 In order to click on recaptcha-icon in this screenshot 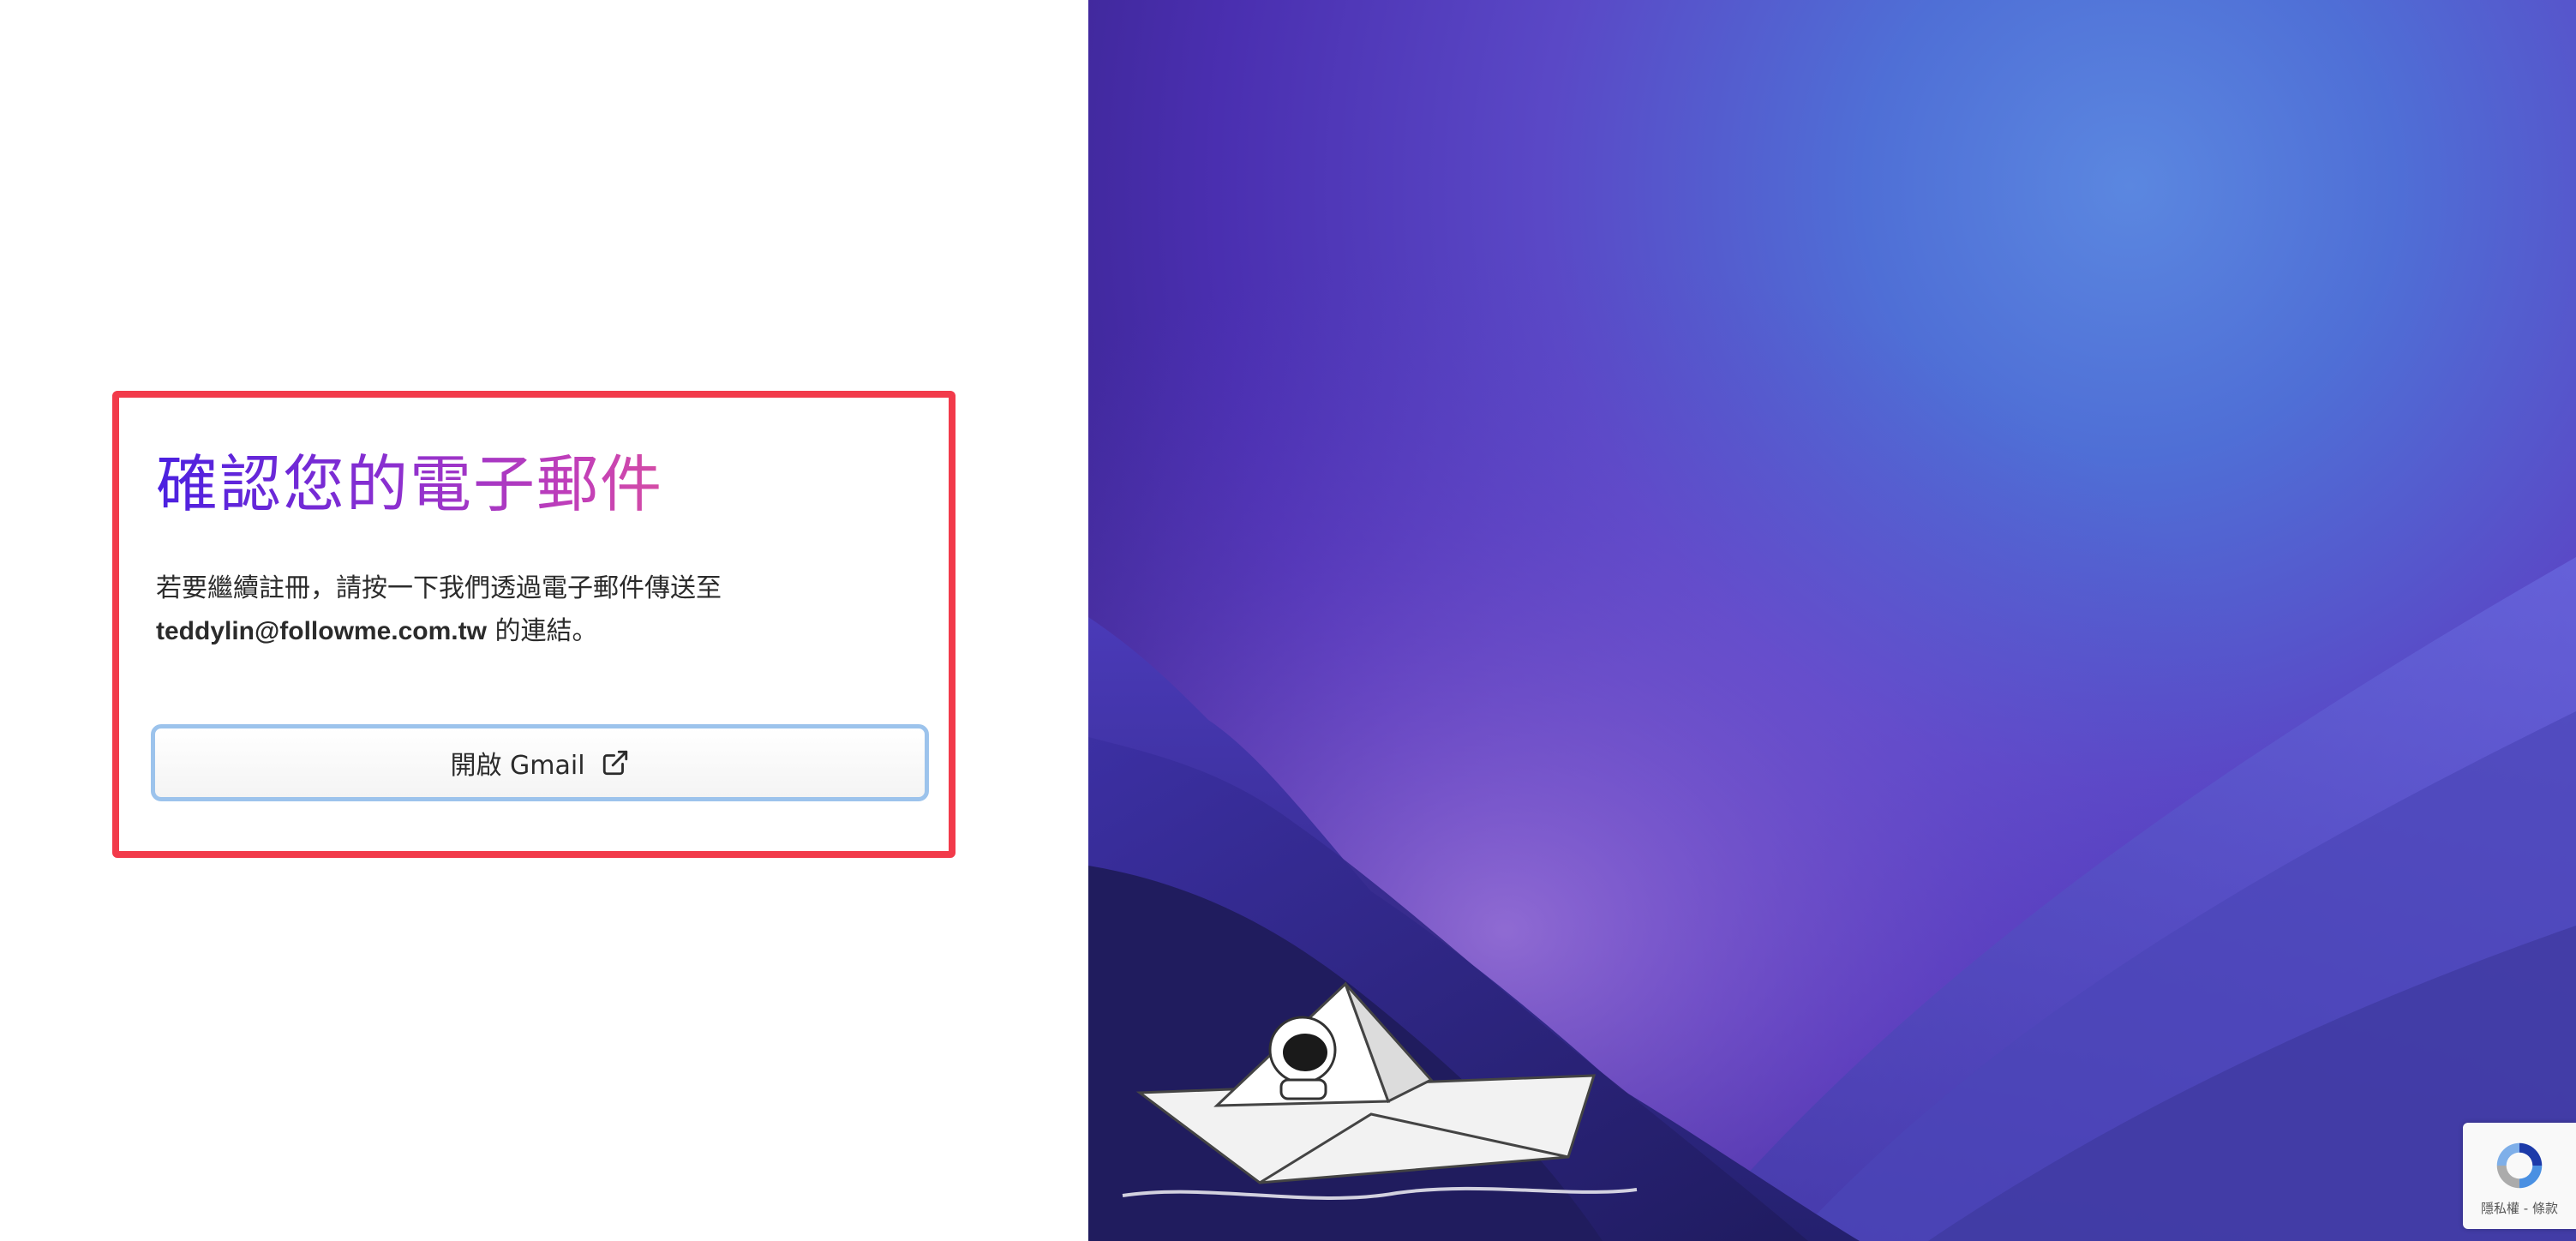, I will do `click(2519, 1165)`.